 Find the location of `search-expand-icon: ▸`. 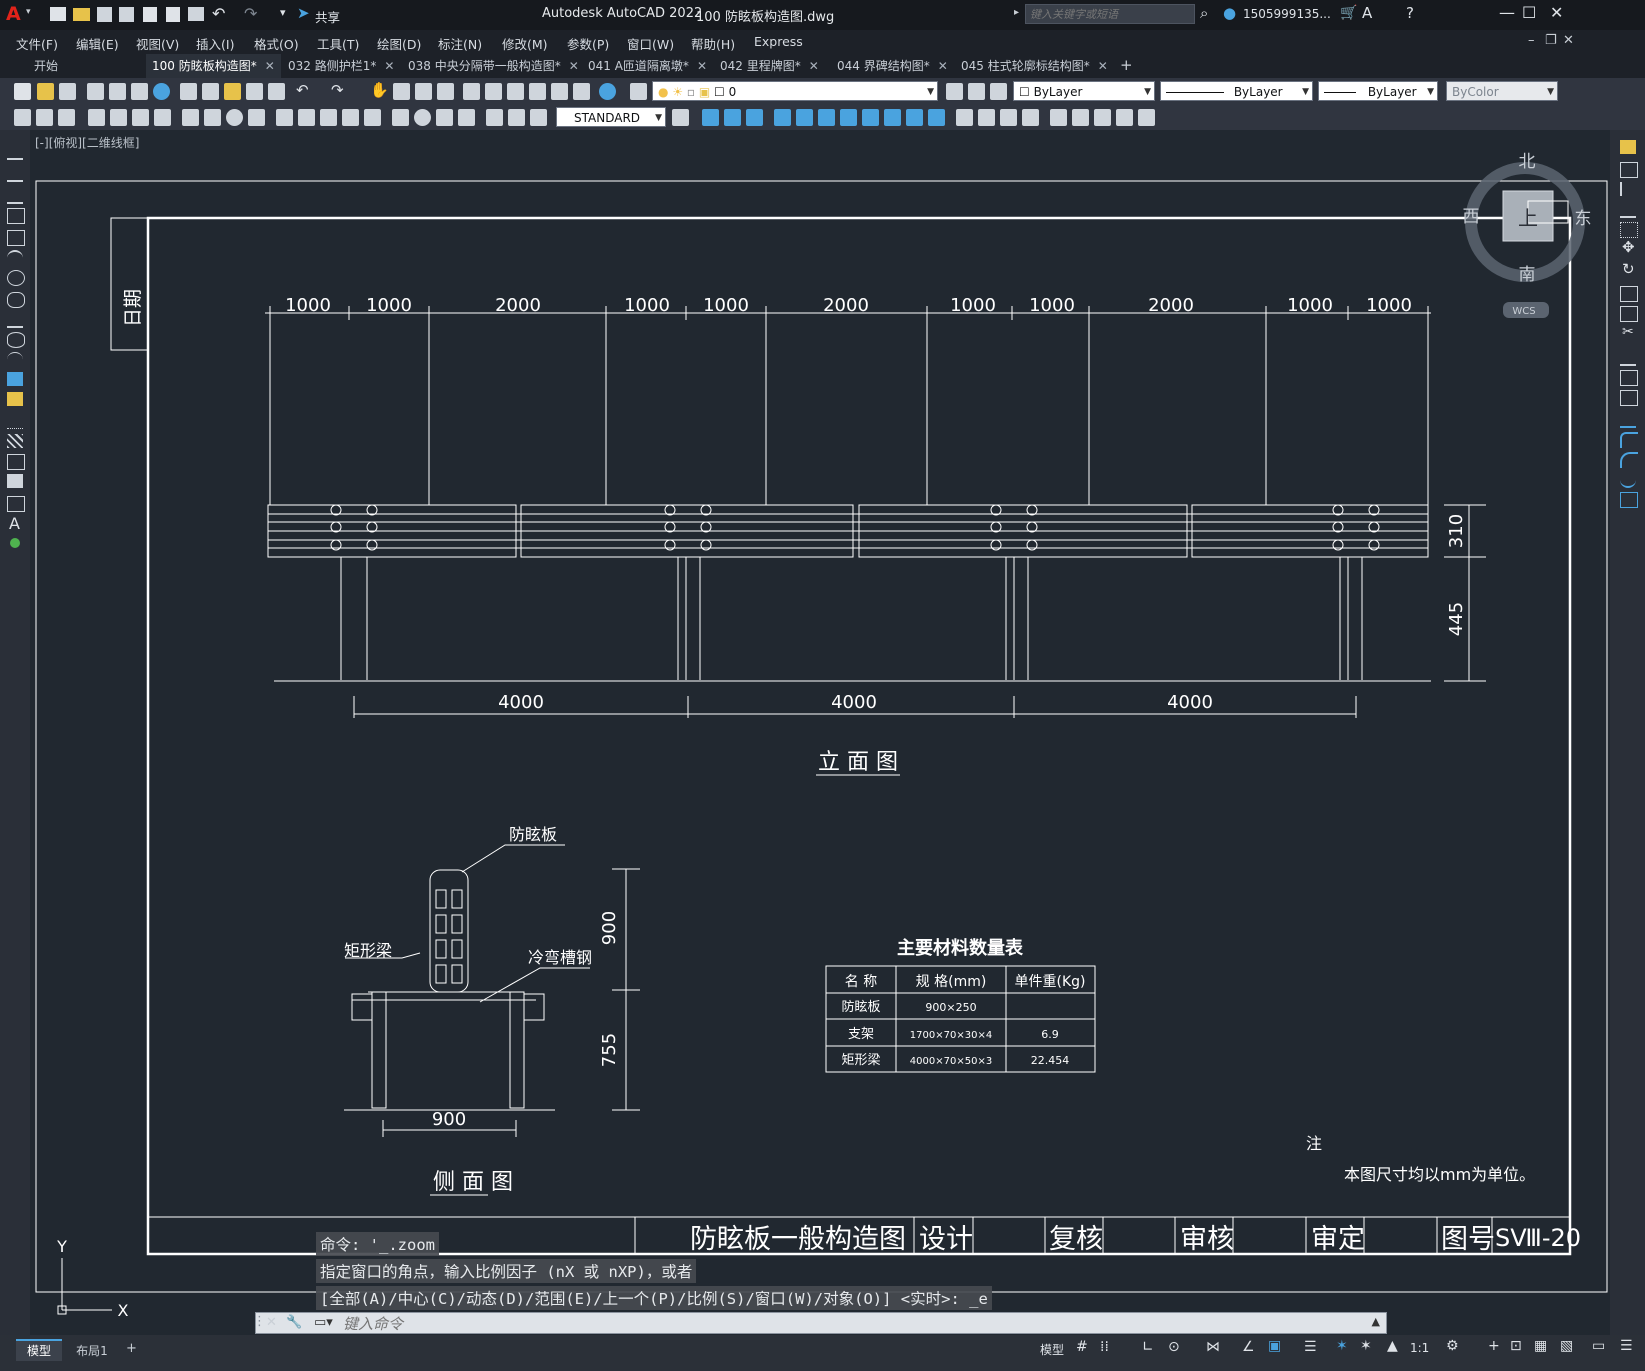

search-expand-icon: ▸ is located at coordinates (1016, 12).